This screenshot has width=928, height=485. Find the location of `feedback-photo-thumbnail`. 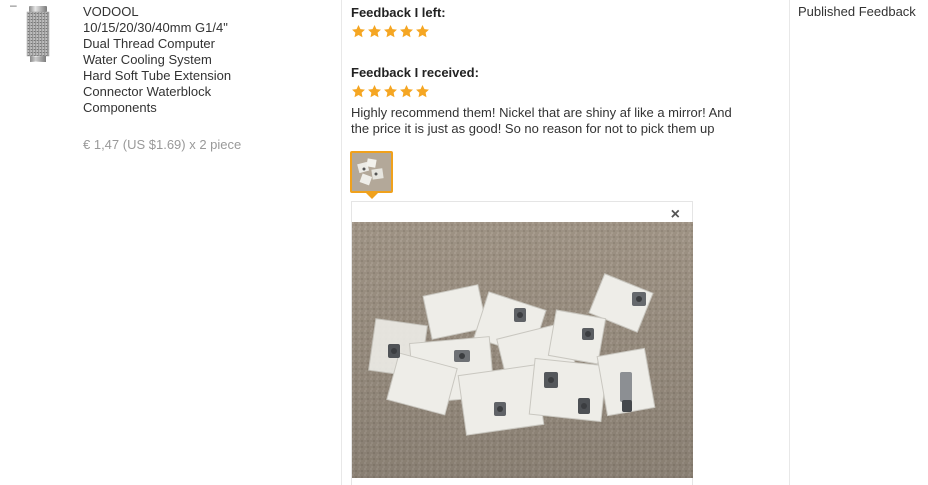

feedback-photo-thumbnail is located at coordinates (371, 172).